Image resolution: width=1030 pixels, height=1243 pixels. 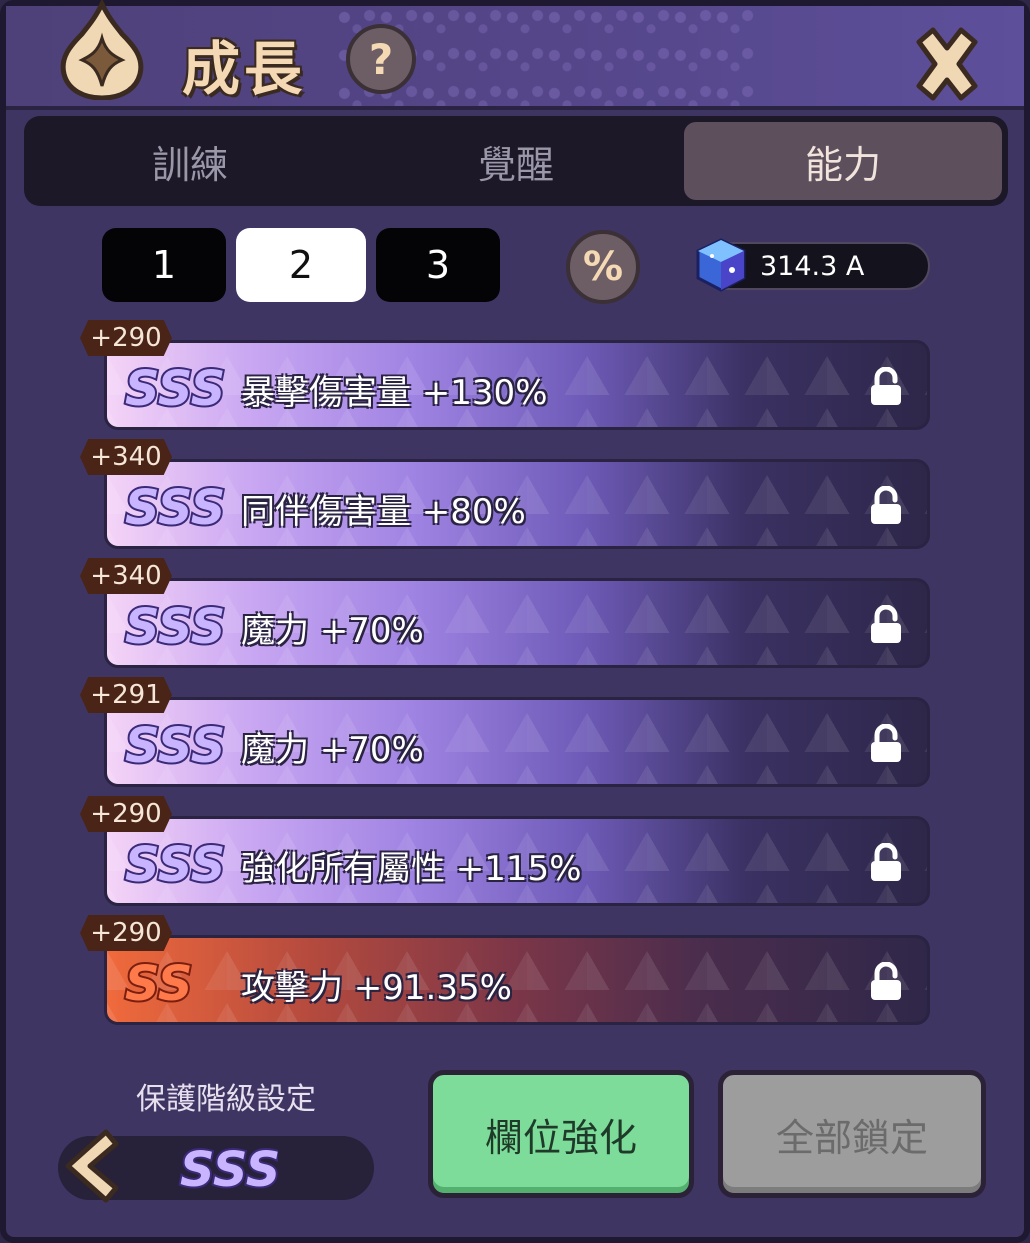 I want to click on help-button: ?, so click(x=381, y=59).